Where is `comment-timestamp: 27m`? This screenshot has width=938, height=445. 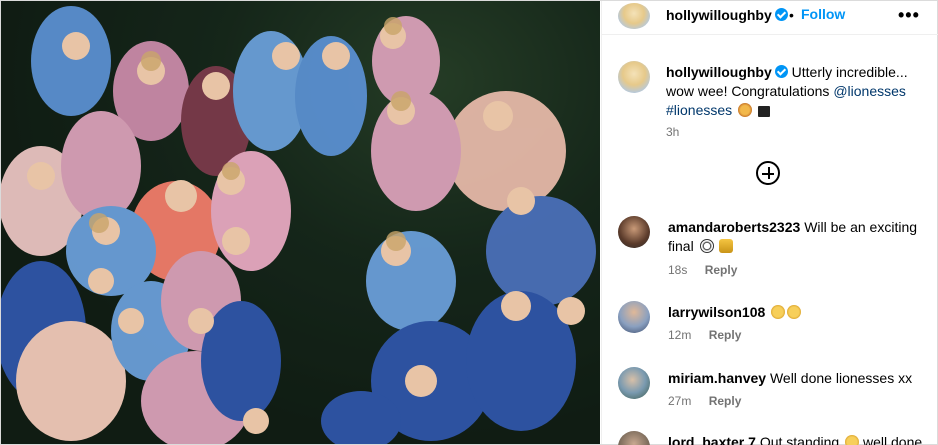
comment-timestamp: 27m is located at coordinates (679, 401).